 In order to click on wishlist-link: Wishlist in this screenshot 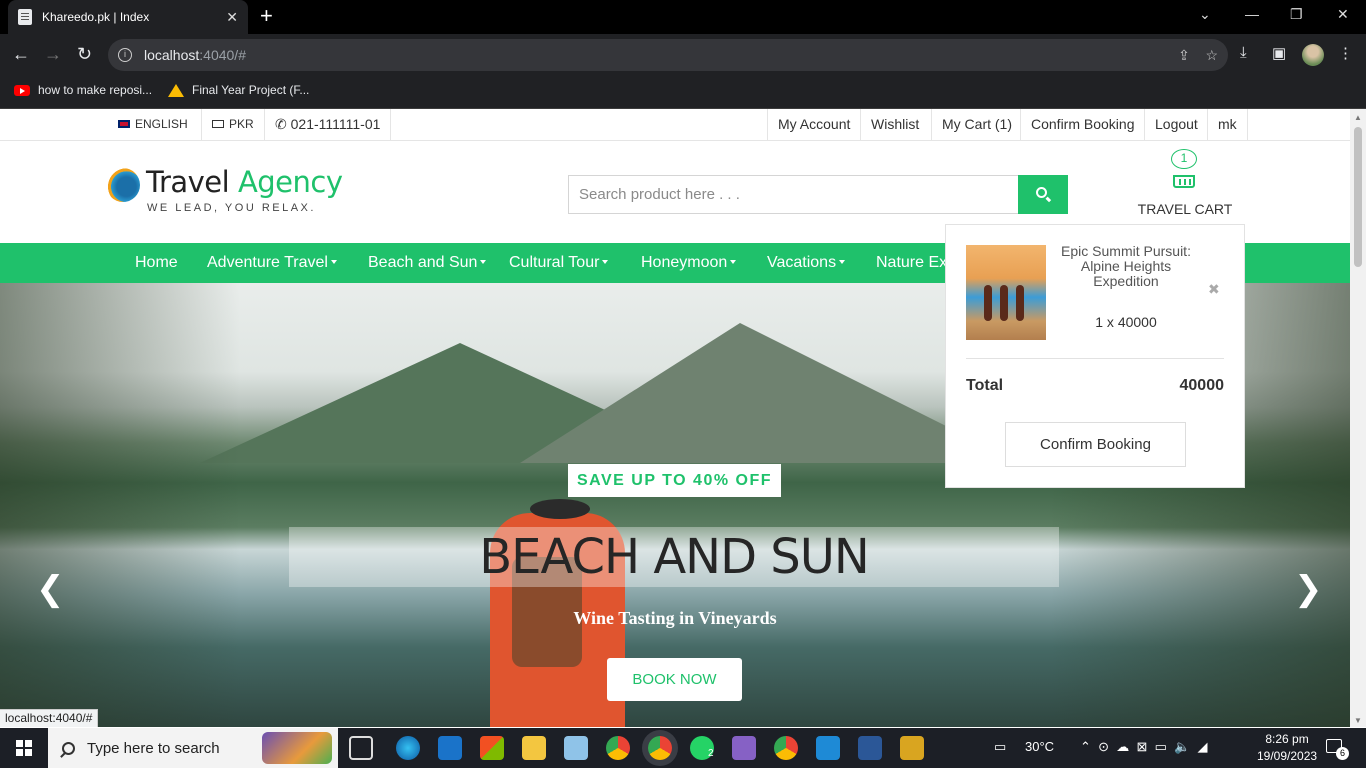, I will do `click(894, 124)`.